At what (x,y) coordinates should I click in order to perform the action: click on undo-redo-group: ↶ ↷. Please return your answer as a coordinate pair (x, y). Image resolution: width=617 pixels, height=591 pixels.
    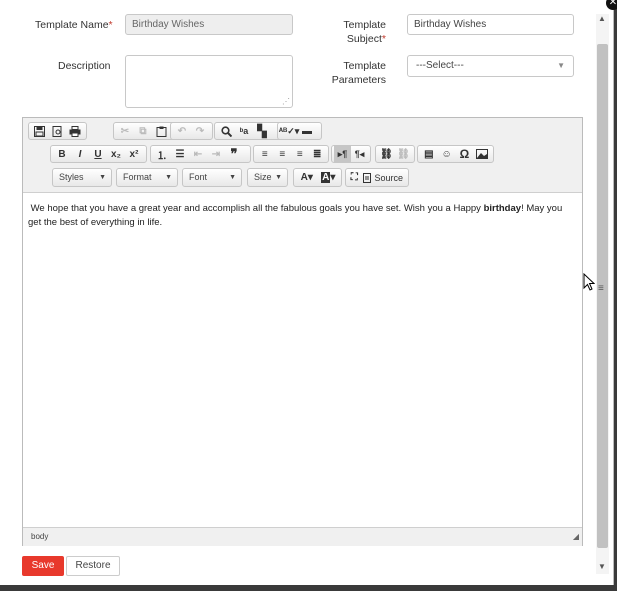
    Looking at the image, I should click on (191, 131).